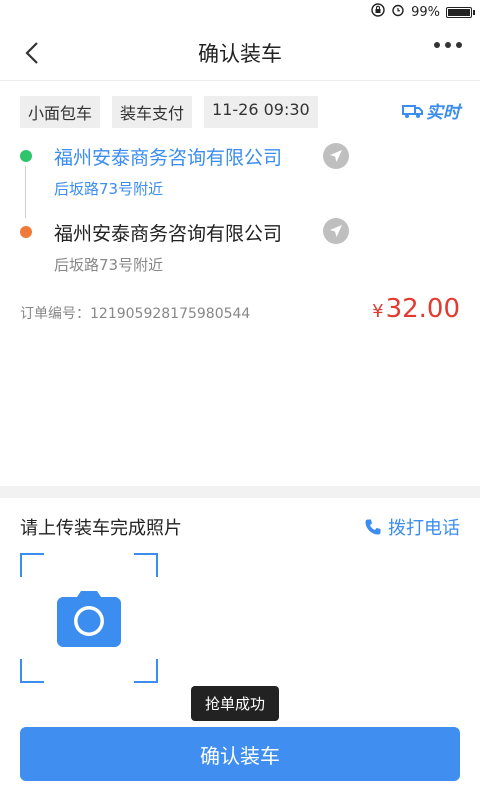  What do you see at coordinates (170, 314) in the screenshot?
I see `order-number-value: 121905928175980544` at bounding box center [170, 314].